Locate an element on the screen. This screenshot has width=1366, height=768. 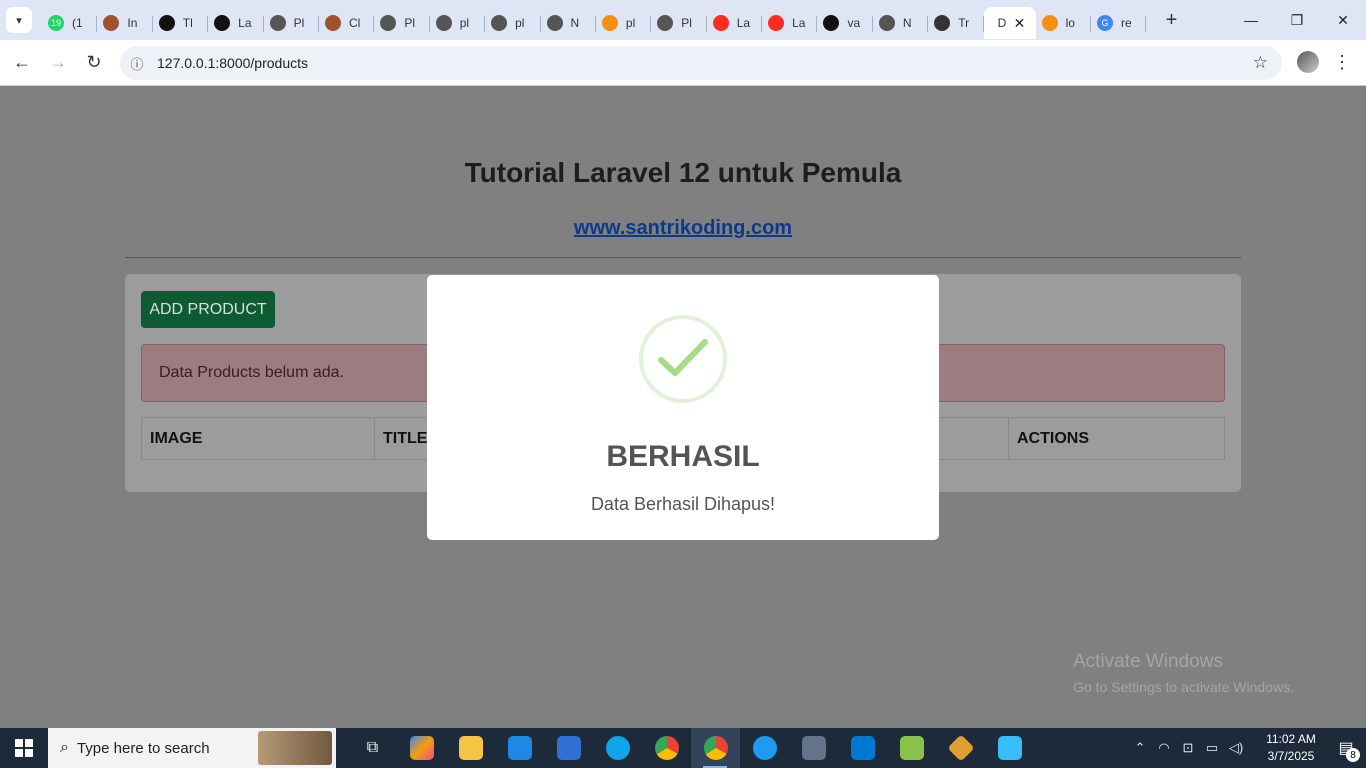
column-header-actions: ACTIONS is located at coordinates (1053, 438).